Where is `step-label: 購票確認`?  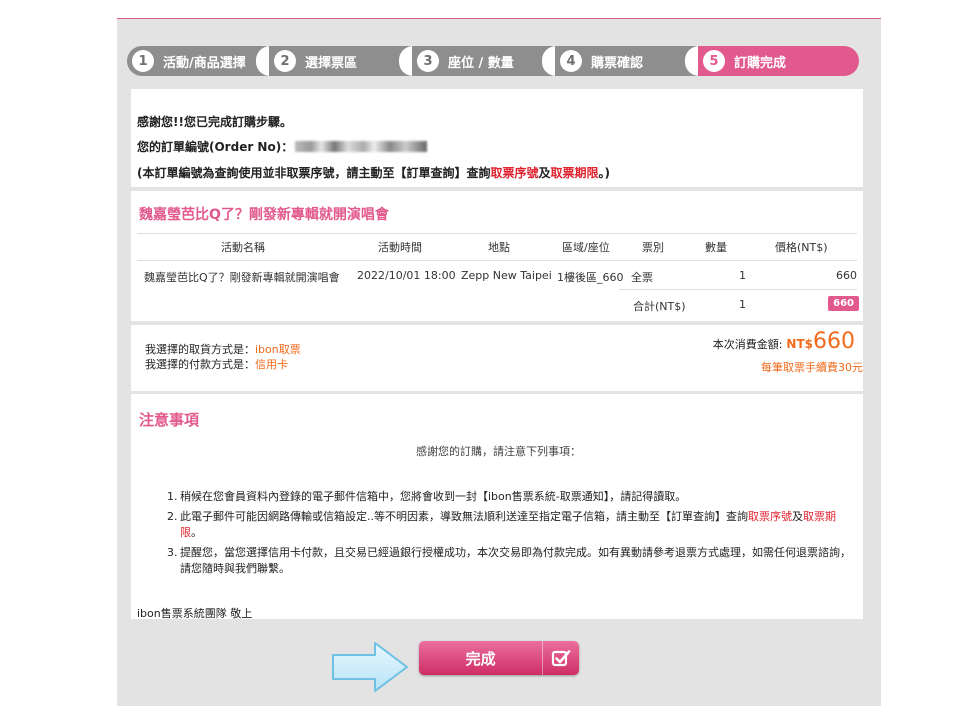 step-label: 購票確認 is located at coordinates (617, 63).